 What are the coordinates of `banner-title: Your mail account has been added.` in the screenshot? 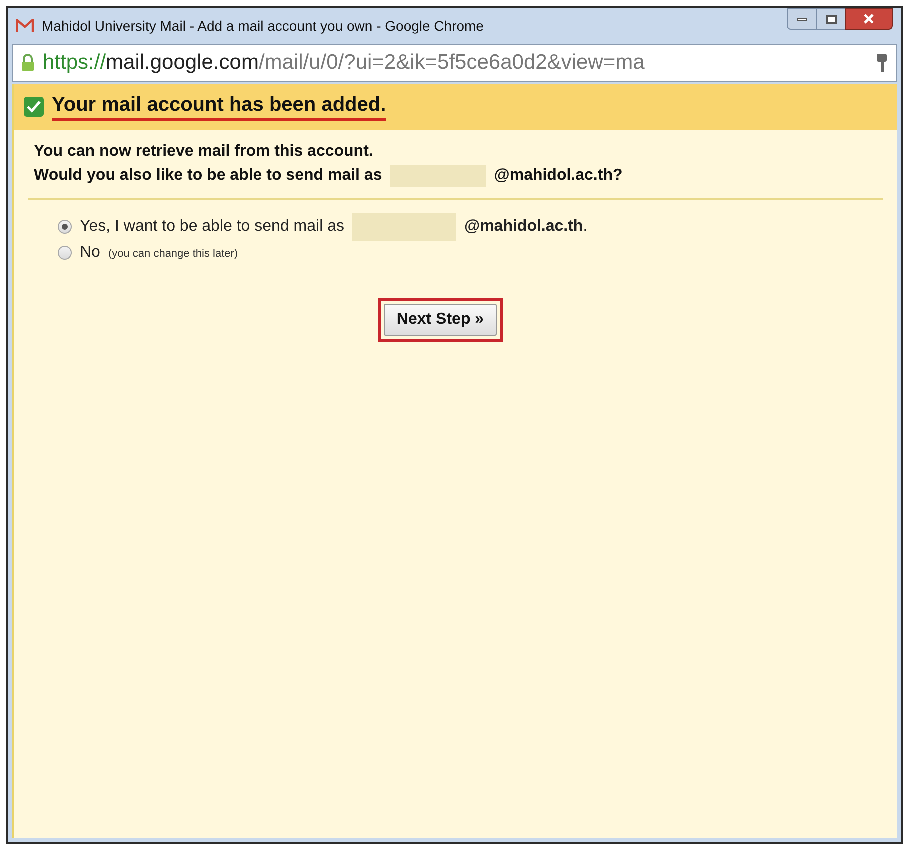 It's located at (219, 105).